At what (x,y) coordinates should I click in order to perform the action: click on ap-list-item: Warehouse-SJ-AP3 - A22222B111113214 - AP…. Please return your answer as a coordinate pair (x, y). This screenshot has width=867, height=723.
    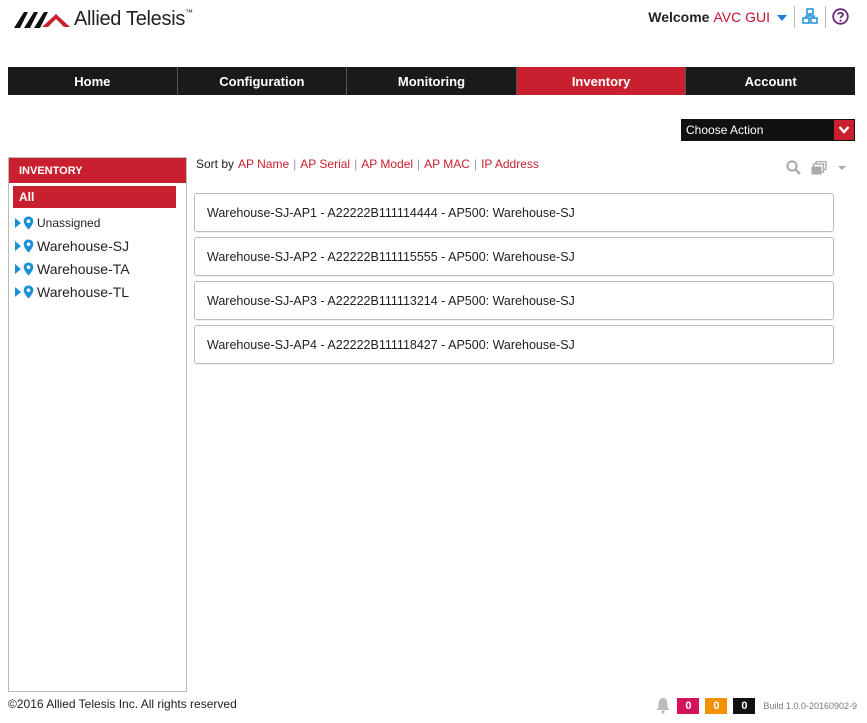
    Looking at the image, I should click on (514, 300).